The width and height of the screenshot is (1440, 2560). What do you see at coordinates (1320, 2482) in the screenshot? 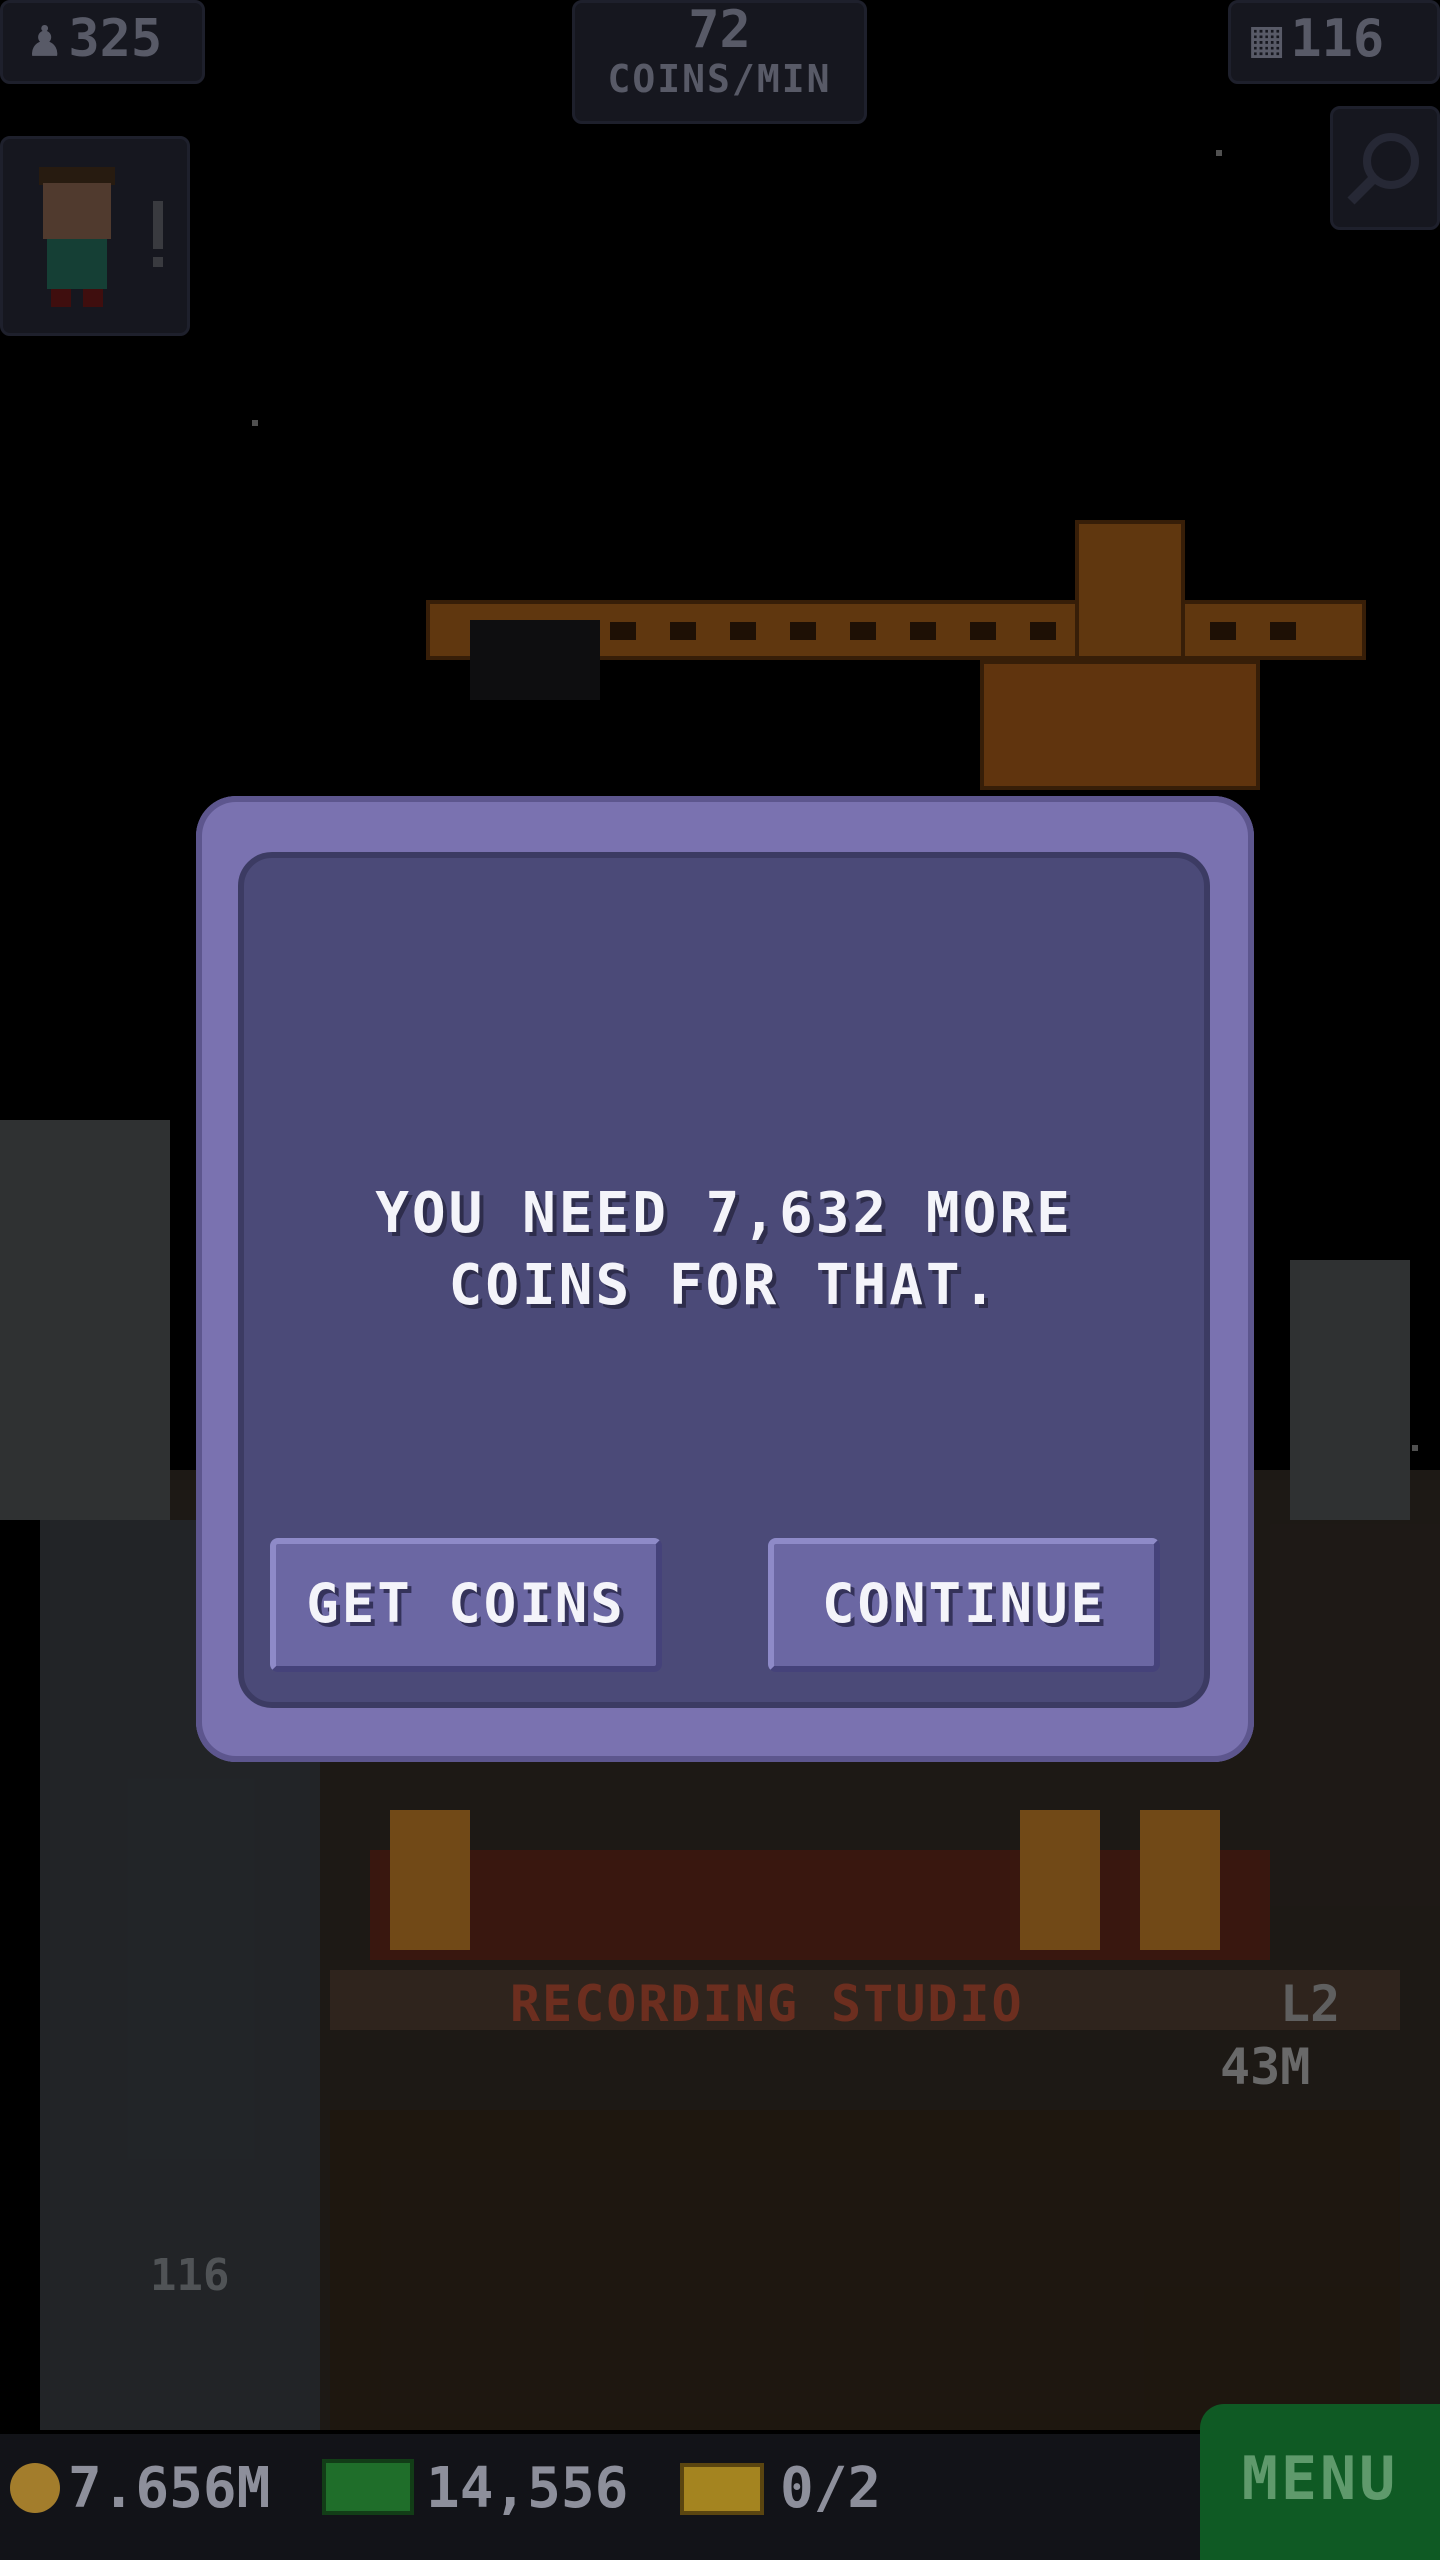
I see `menu-button: MENU` at bounding box center [1320, 2482].